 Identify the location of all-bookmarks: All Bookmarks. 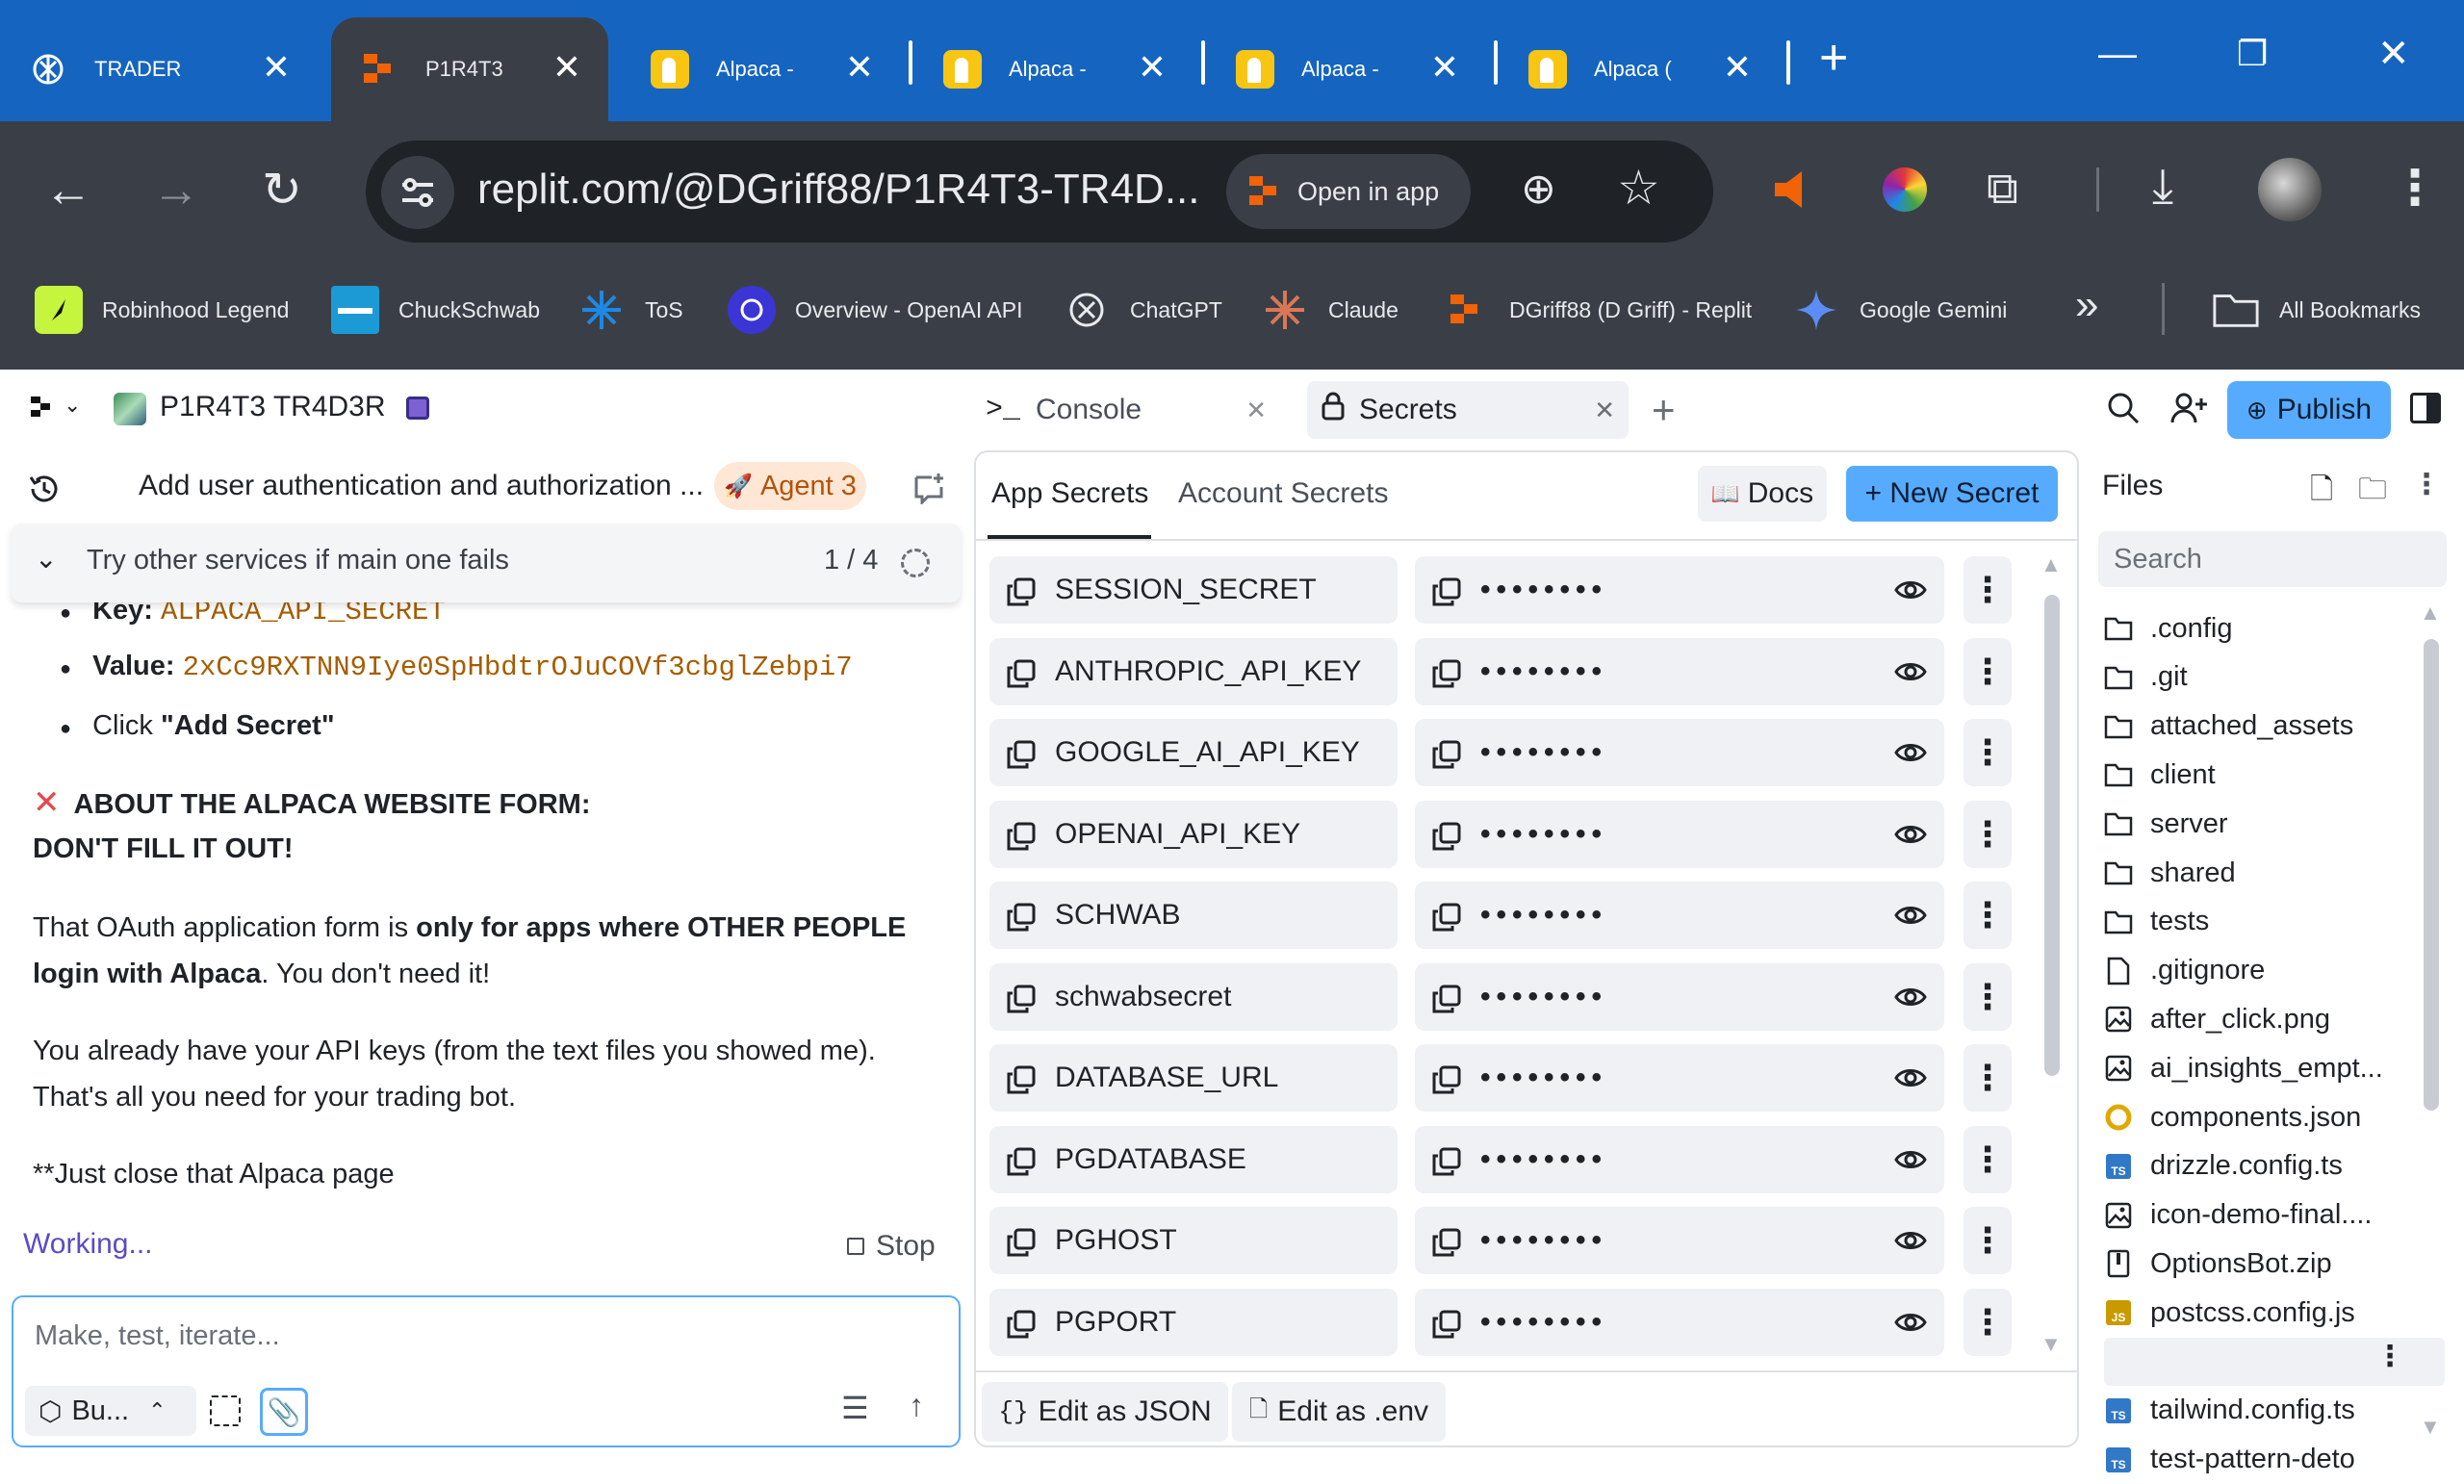
(2316, 310).